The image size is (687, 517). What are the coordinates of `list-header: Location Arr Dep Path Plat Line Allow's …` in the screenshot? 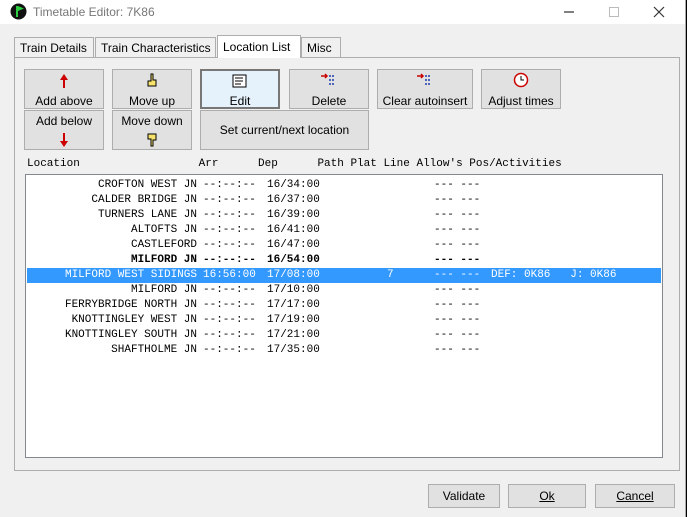 It's located at (294, 164).